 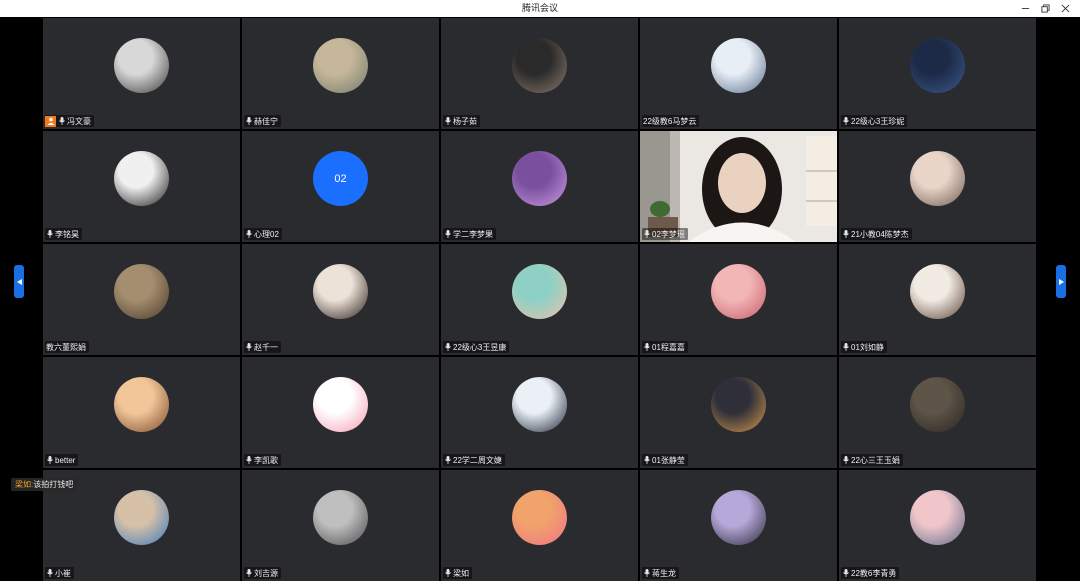 I want to click on window-title: 腾讯会议, so click(x=539, y=8).